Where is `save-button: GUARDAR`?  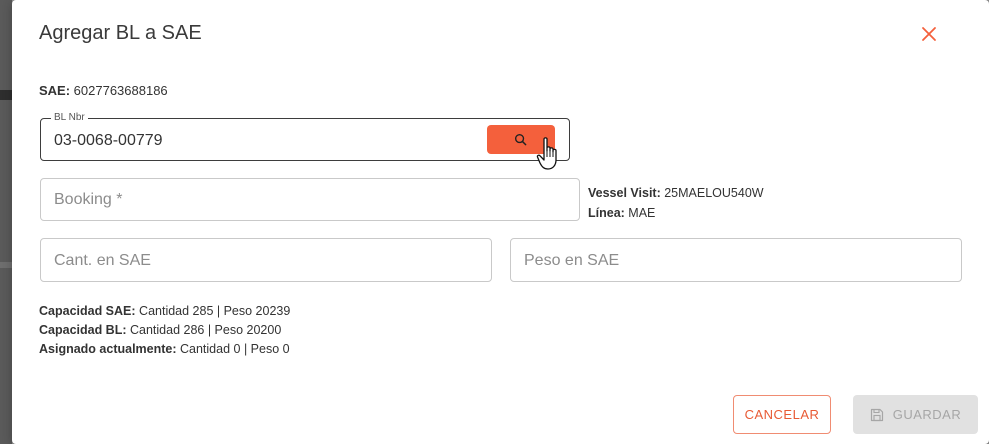
save-button: GUARDAR is located at coordinates (915, 414).